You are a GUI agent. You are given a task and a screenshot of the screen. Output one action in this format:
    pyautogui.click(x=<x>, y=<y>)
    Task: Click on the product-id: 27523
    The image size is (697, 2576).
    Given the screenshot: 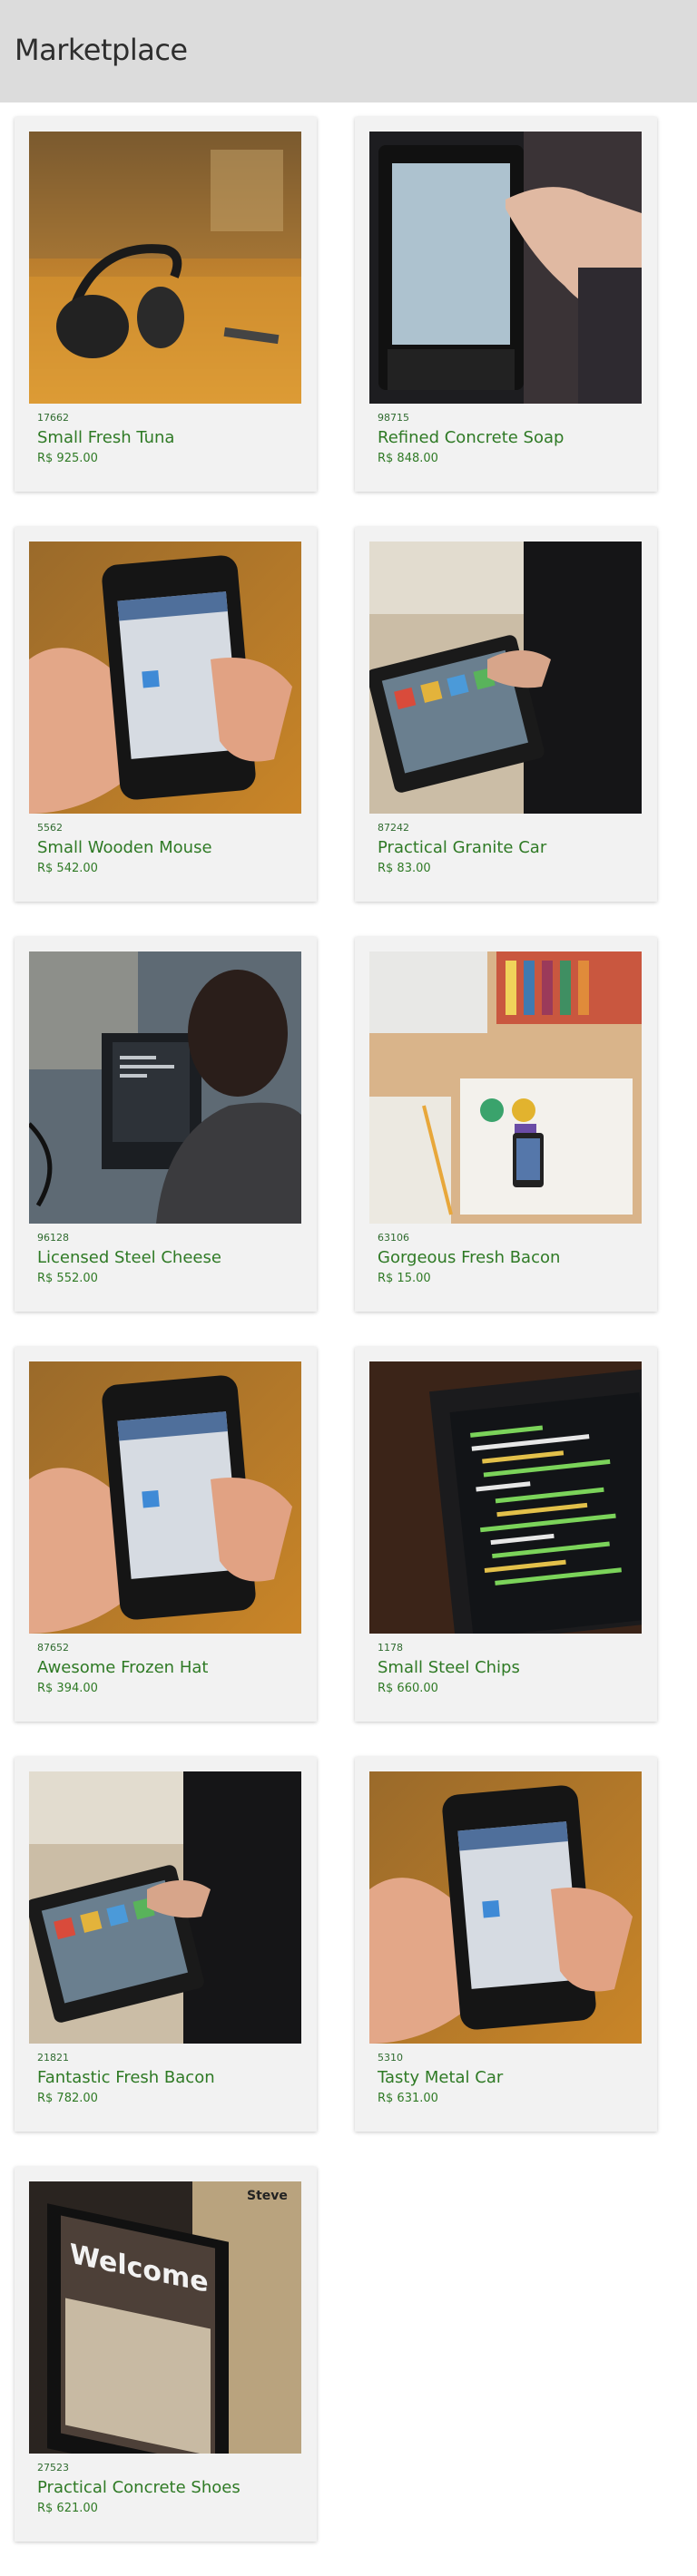 What is the action you would take?
    pyautogui.click(x=53, y=2468)
    